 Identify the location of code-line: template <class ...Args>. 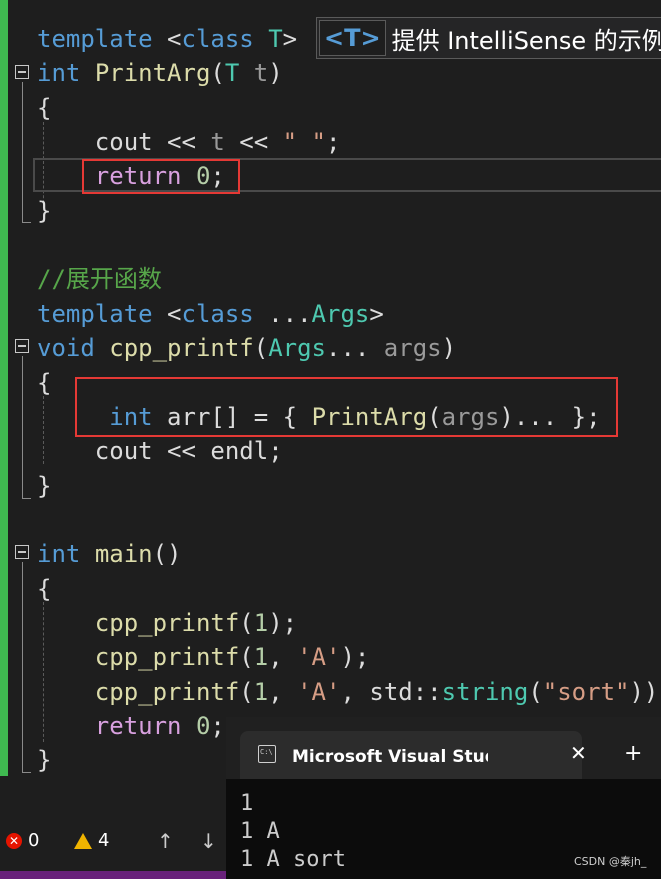
(210, 314).